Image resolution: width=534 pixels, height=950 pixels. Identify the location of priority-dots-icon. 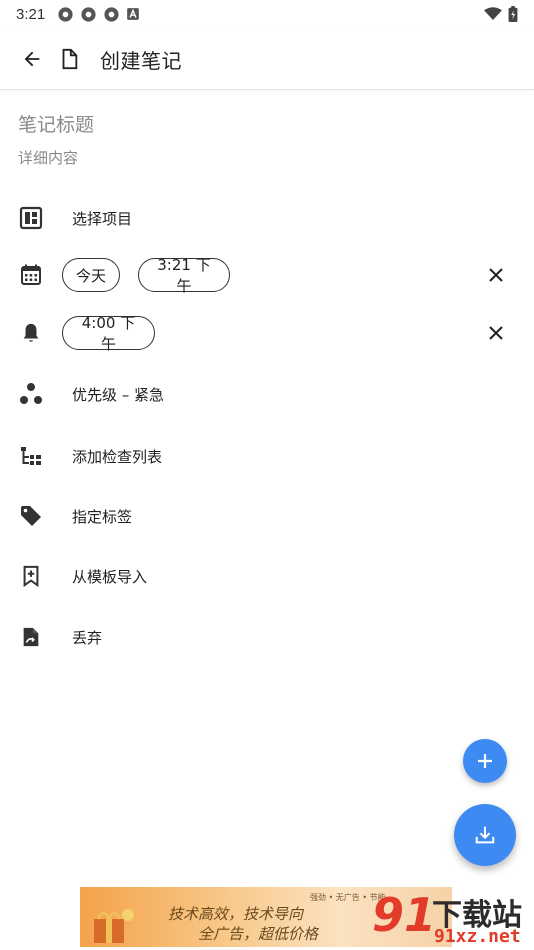
(31, 394).